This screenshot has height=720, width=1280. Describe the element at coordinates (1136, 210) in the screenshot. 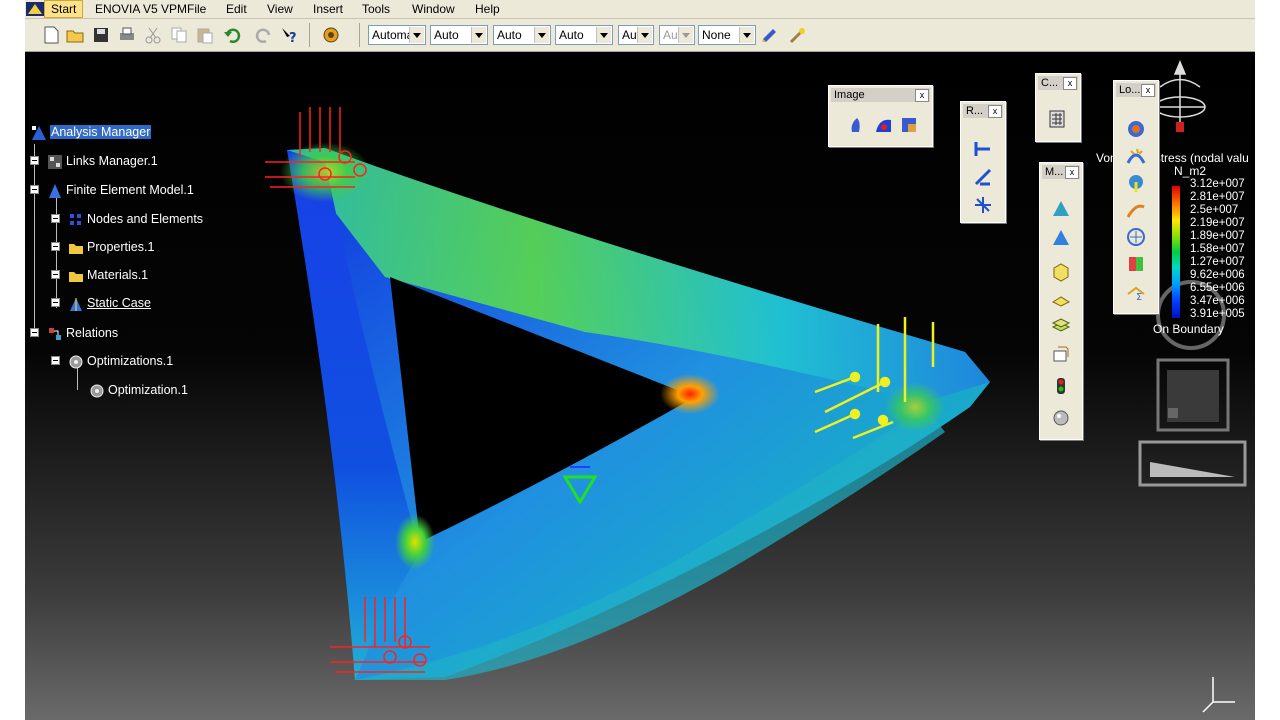

I see `line-force-icon` at that location.